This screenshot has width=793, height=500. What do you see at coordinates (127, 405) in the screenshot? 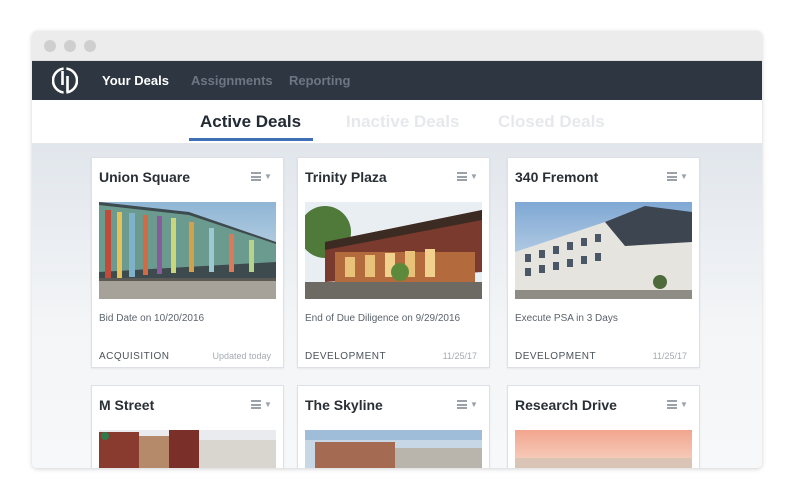
I see `deal-title: M Street` at bounding box center [127, 405].